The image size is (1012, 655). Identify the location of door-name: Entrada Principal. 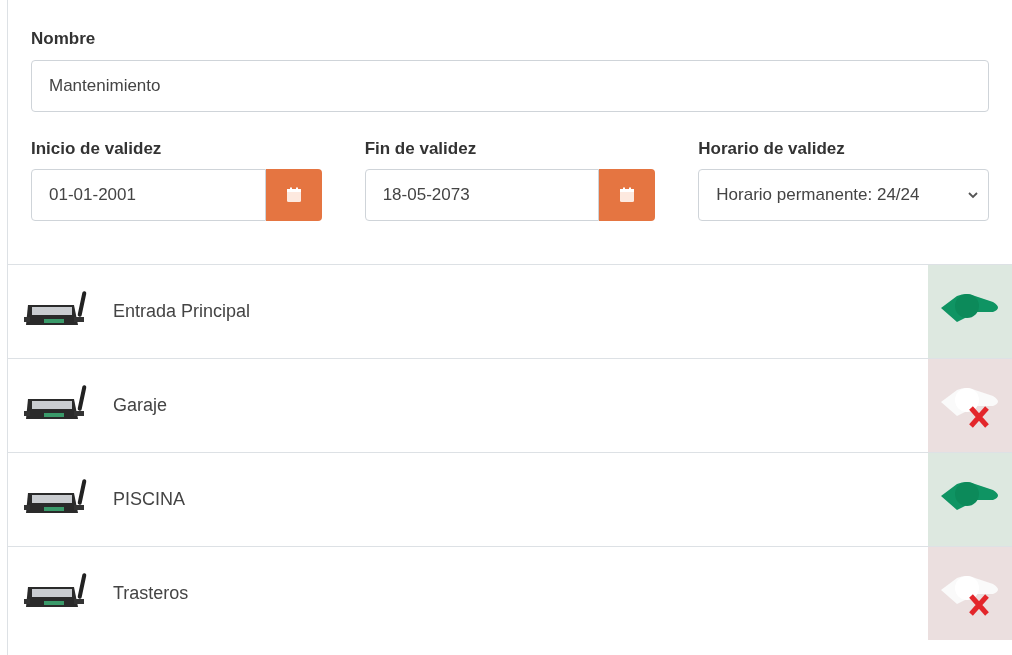
(182, 311).